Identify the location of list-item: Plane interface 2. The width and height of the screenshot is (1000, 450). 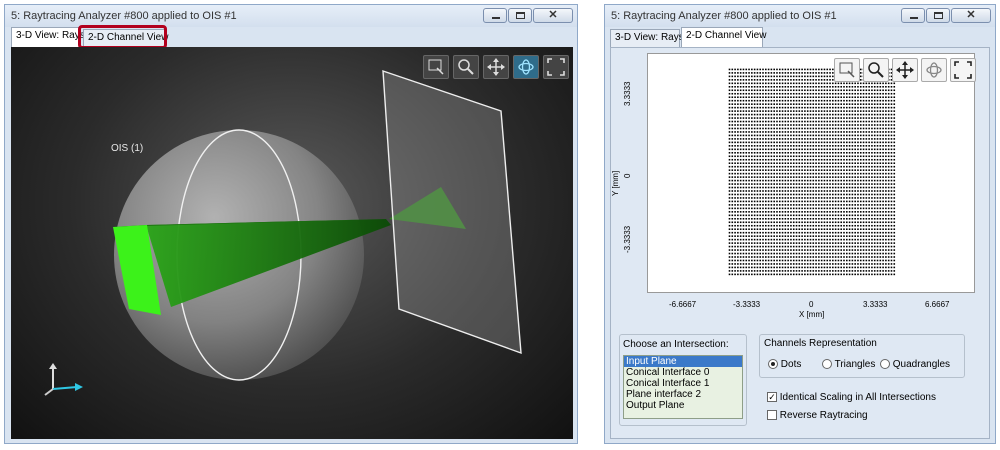
(683, 394).